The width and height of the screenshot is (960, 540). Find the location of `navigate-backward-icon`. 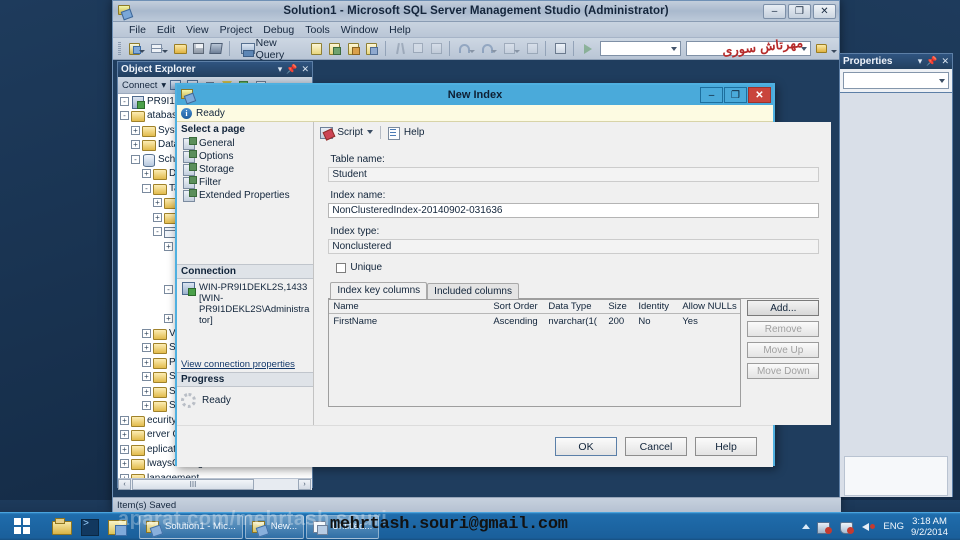

navigate-backward-icon is located at coordinates (511, 48).